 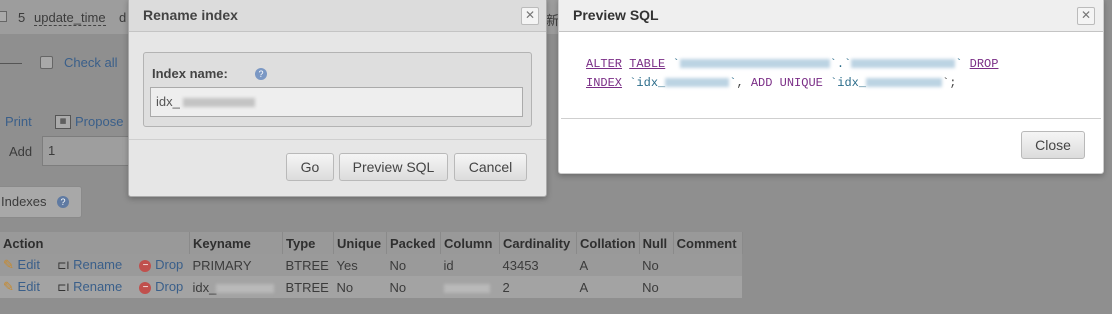 What do you see at coordinates (608, 243) in the screenshot?
I see `header-collation: Collation` at bounding box center [608, 243].